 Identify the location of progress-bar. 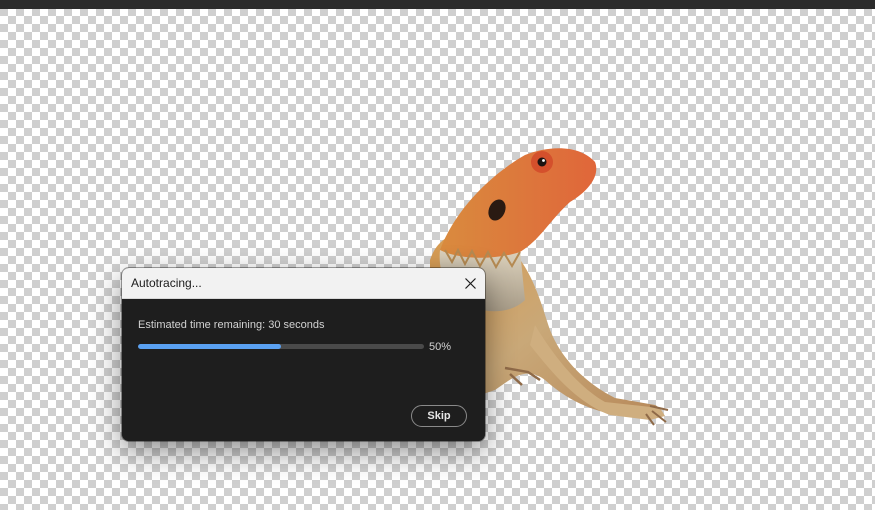
(281, 346).